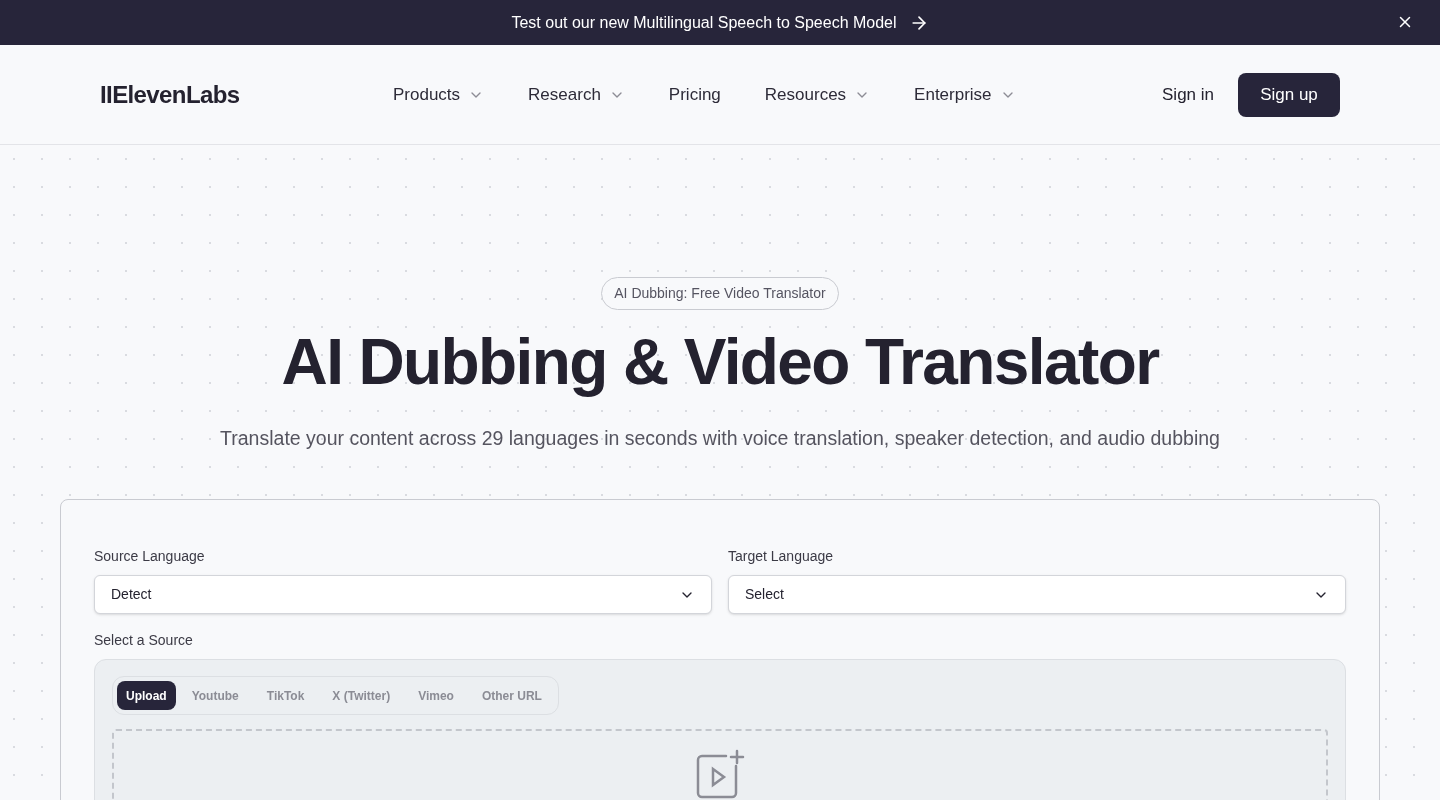  Describe the element at coordinates (246, 94) in the screenshot. I see `logo: IIElevenLabs` at that location.